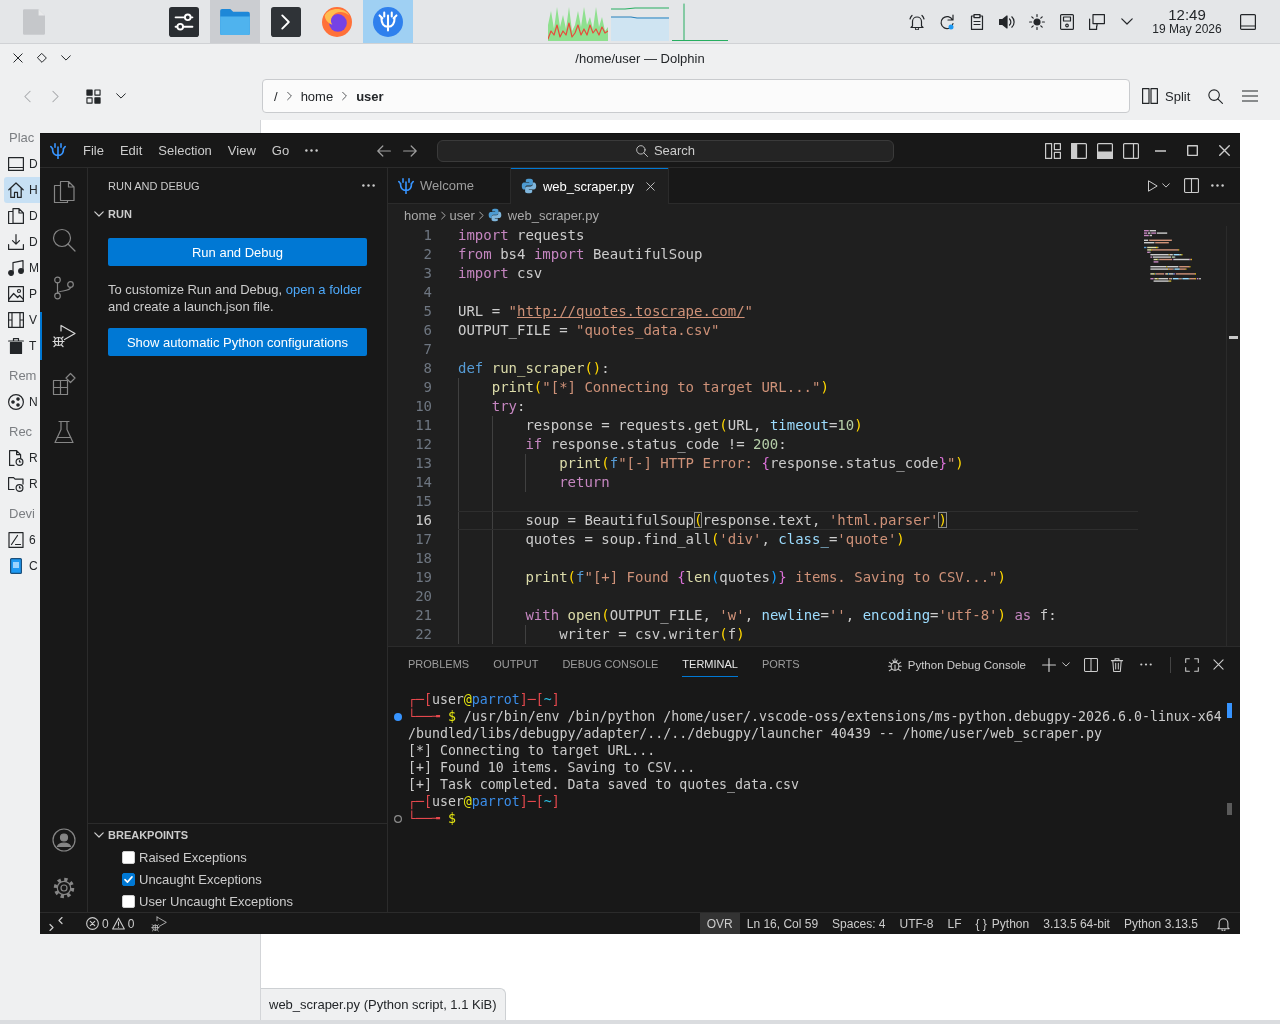  I want to click on path-segment: home, so click(317, 96).